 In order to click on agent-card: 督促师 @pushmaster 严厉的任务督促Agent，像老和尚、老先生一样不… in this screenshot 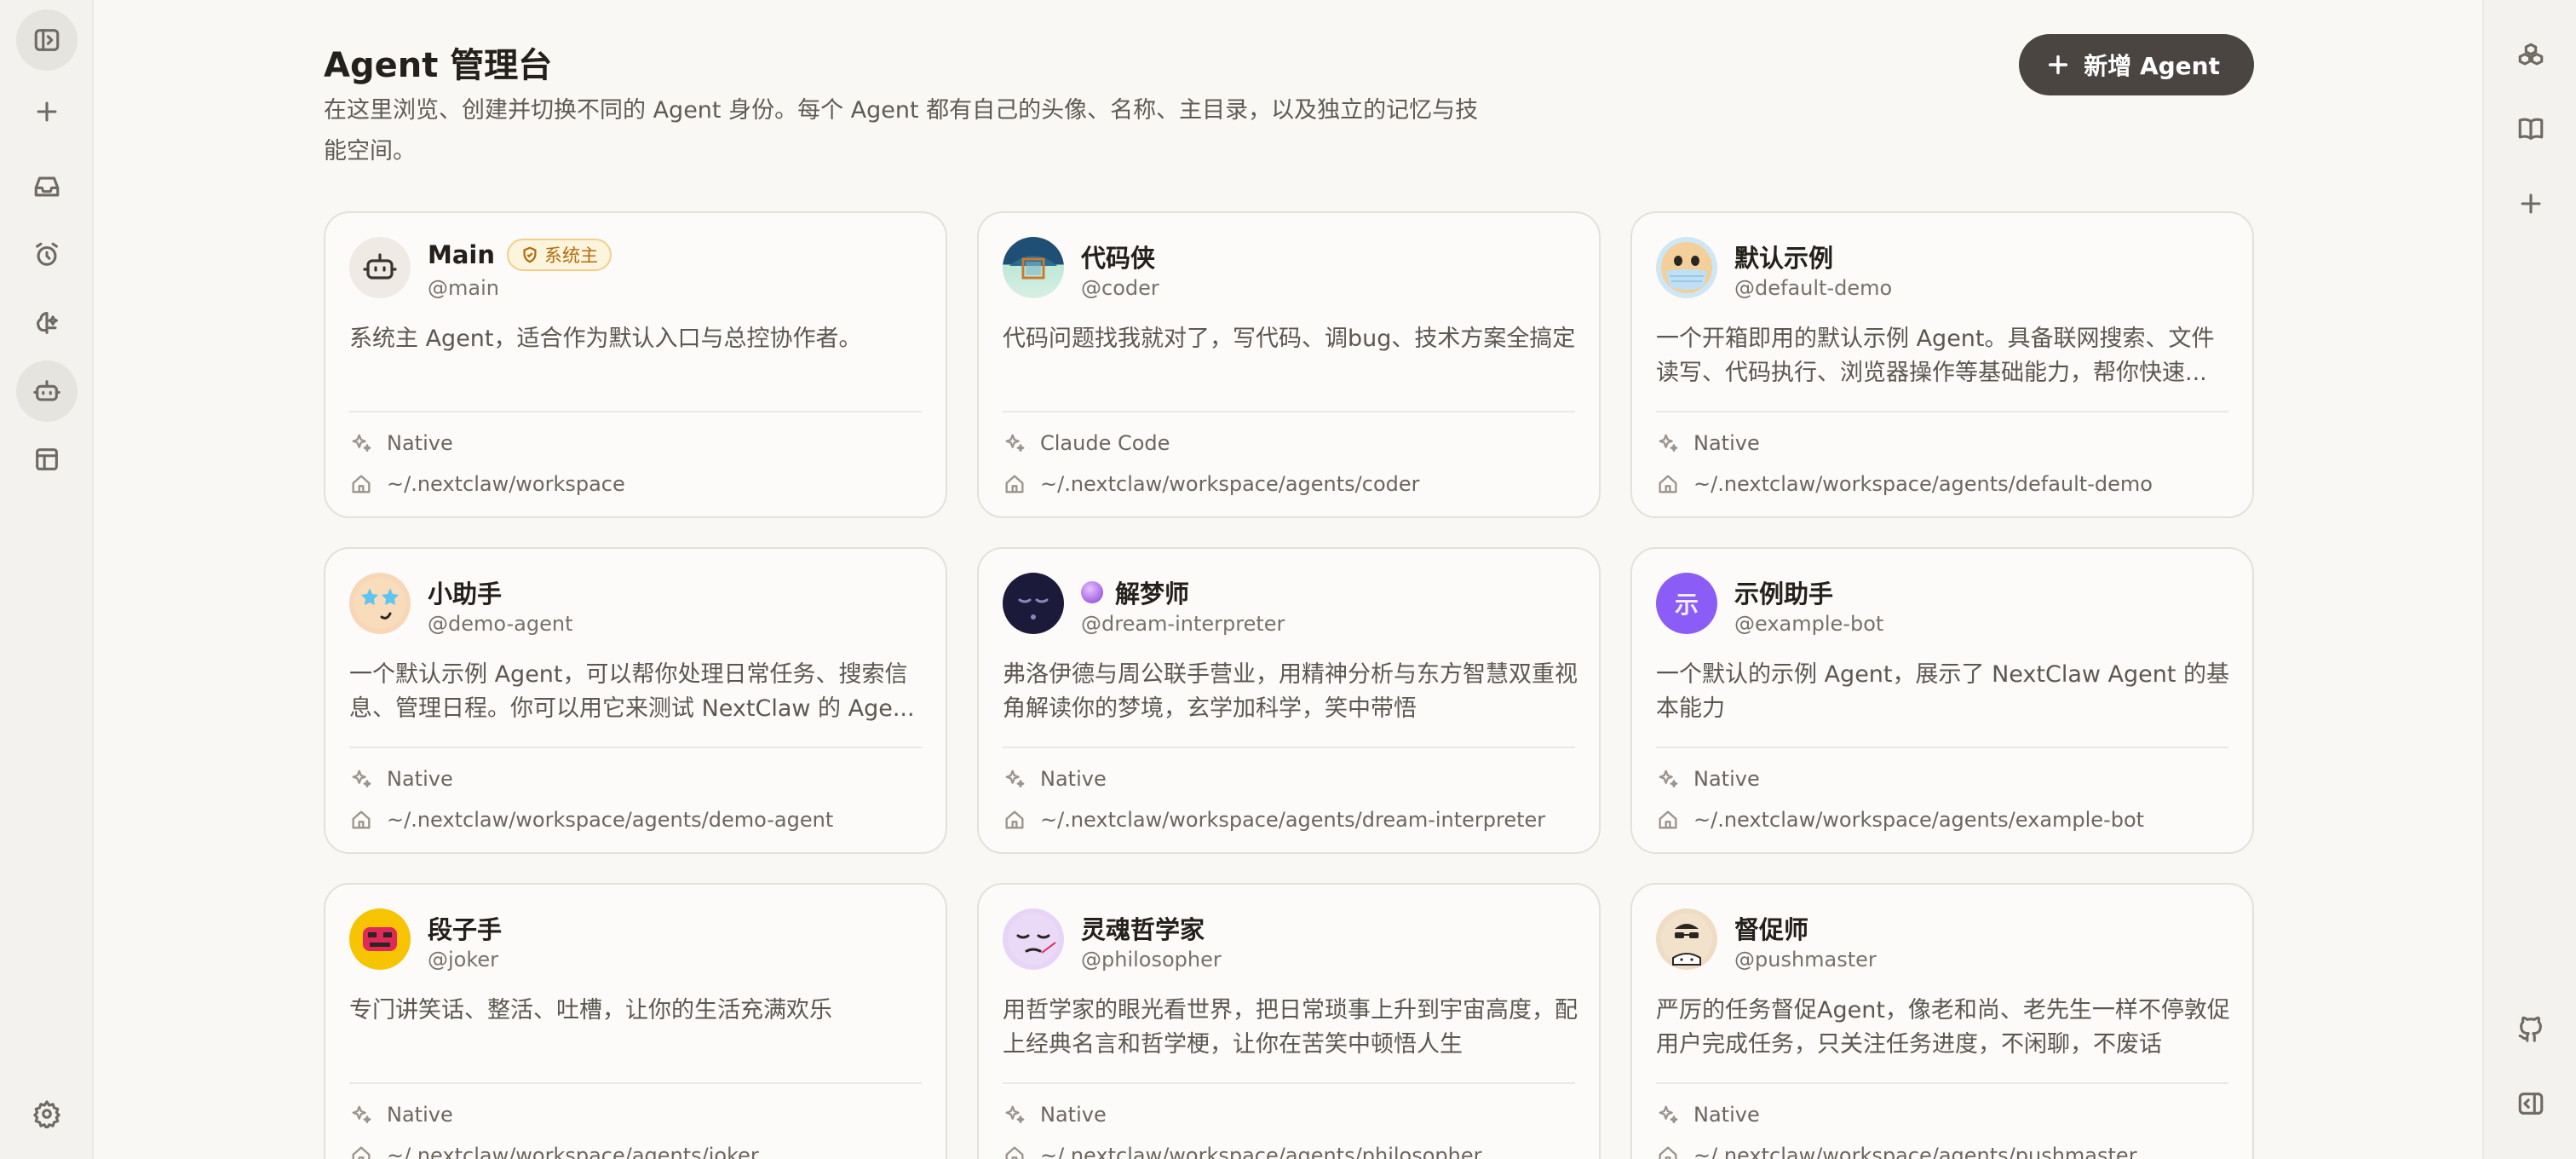, I will do `click(1942, 1021)`.